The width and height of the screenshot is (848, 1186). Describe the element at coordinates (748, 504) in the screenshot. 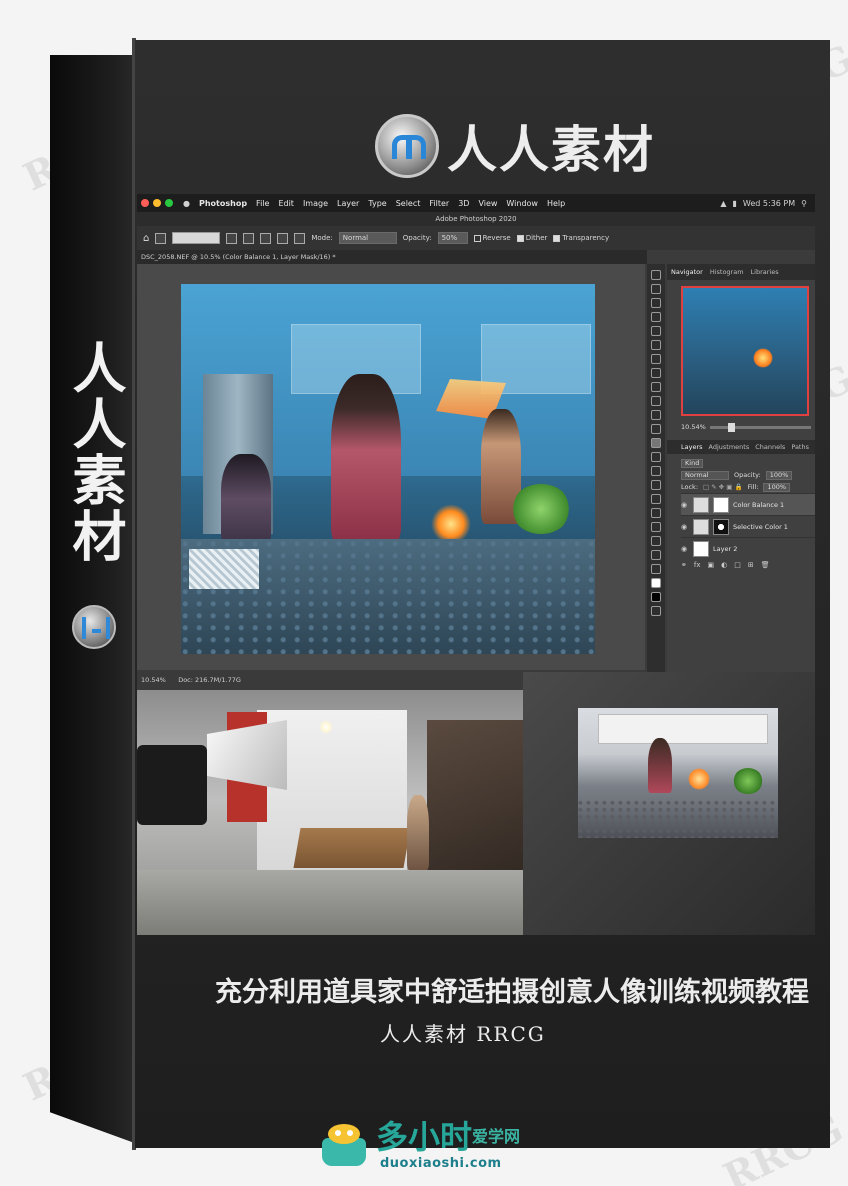

I see `layer-row: ◉ Color Balance 1` at that location.